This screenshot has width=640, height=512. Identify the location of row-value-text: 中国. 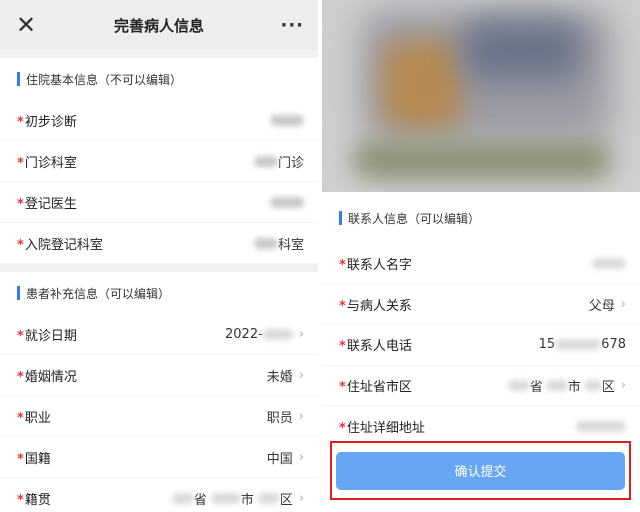
(279, 459).